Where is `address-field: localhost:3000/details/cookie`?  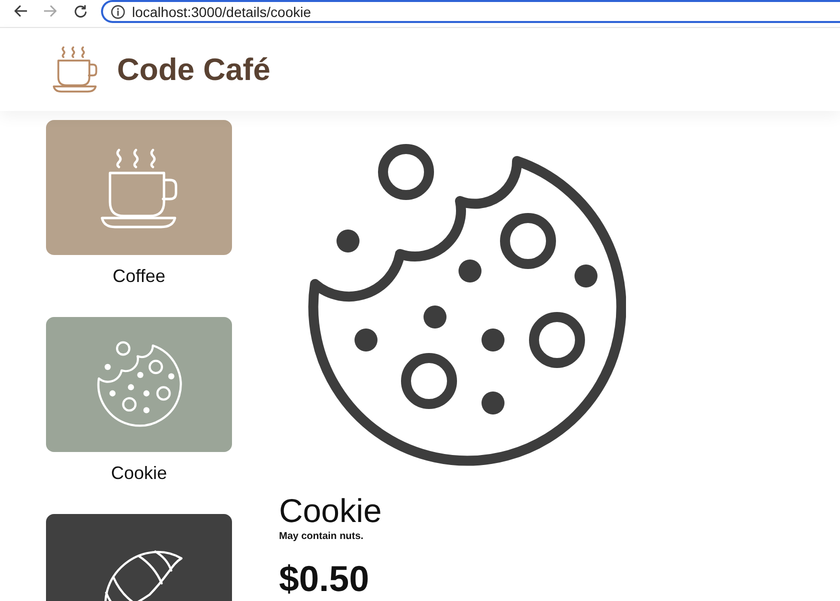 address-field: localhost:3000/details/cookie is located at coordinates (470, 11).